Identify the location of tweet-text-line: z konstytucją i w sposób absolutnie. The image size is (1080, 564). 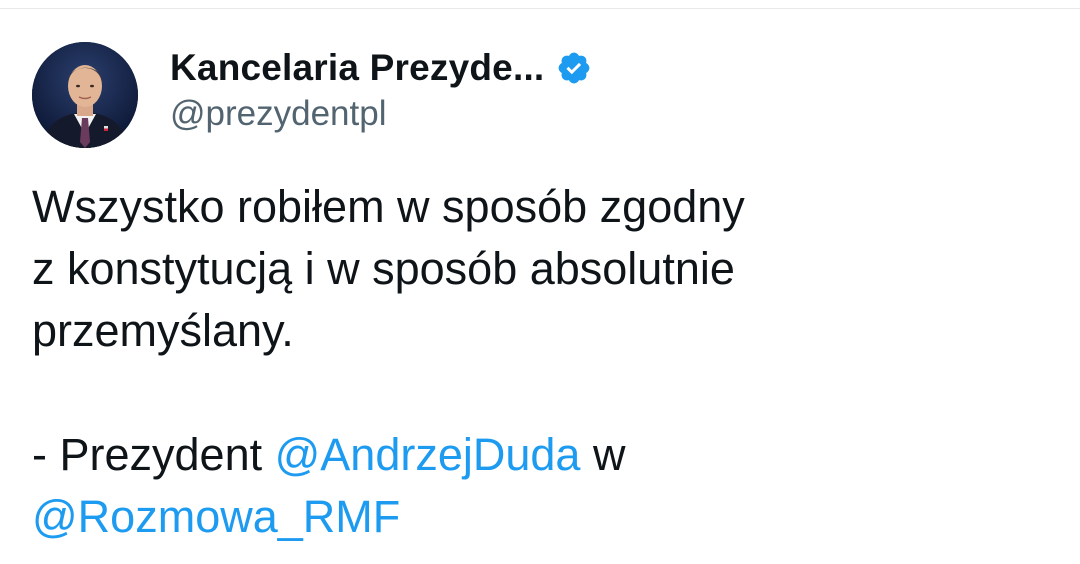
(383, 268).